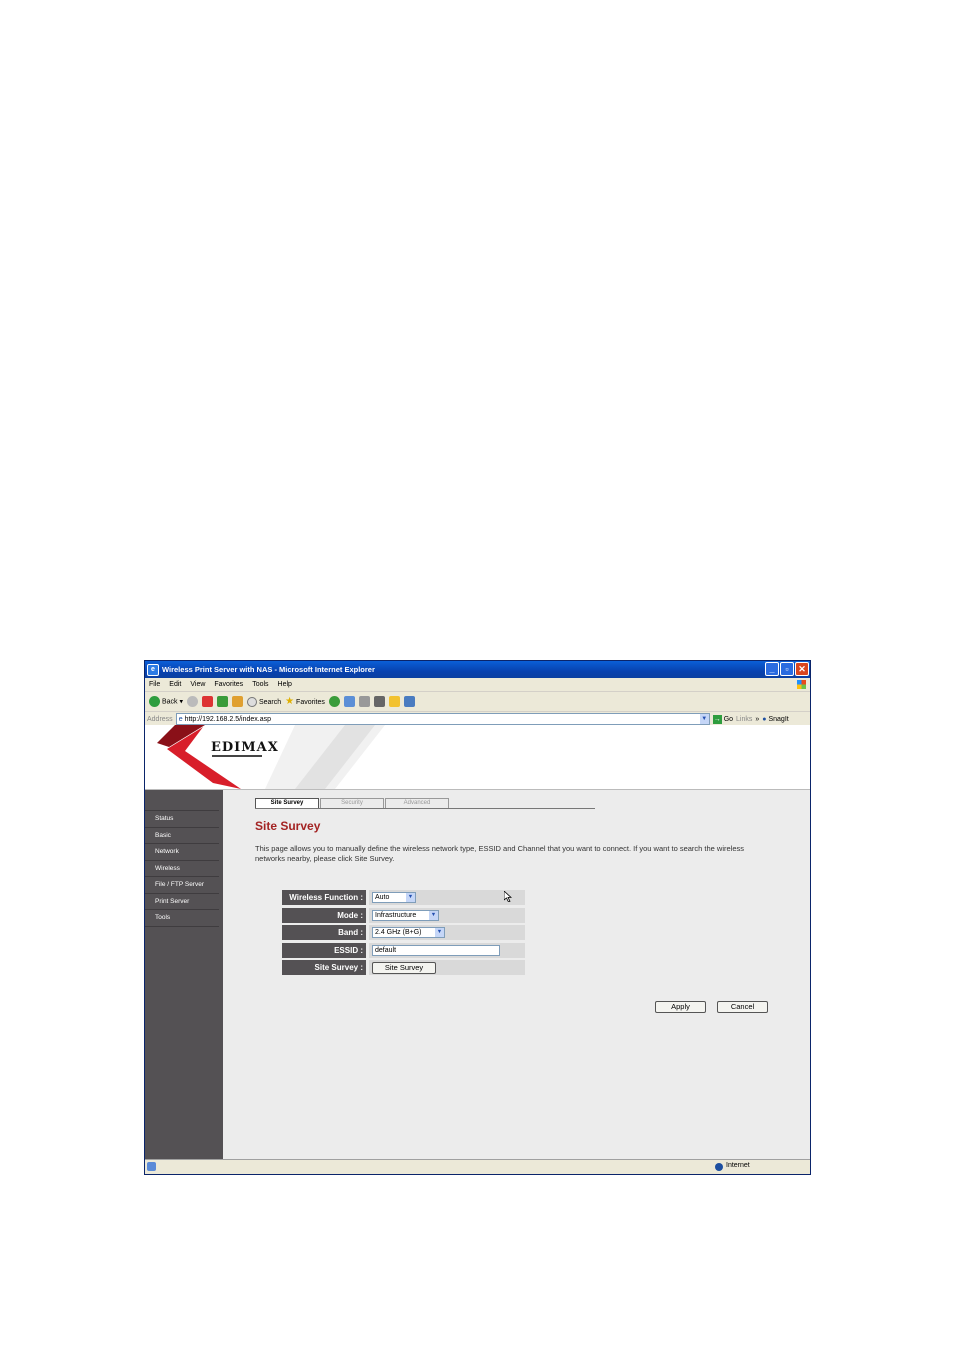  Describe the element at coordinates (757, 719) in the screenshot. I see `chevron-icon: »` at that location.